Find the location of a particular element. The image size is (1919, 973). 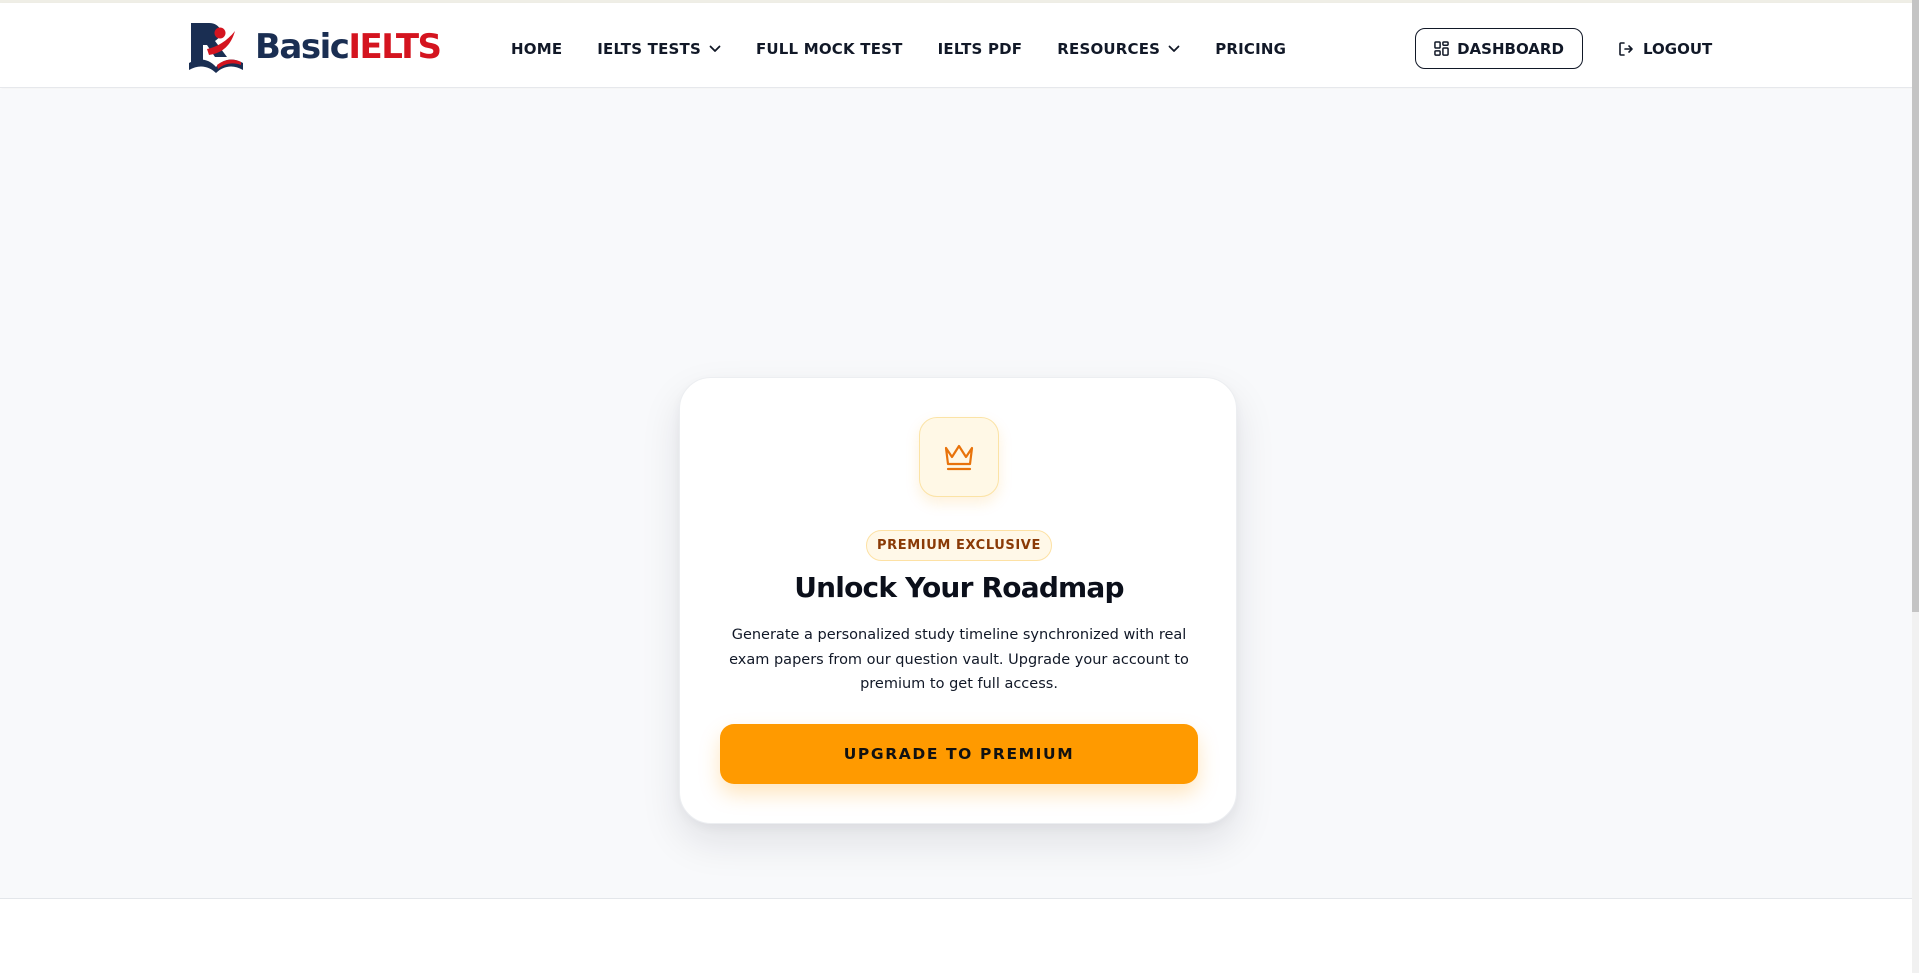

logout-icon is located at coordinates (1626, 48).